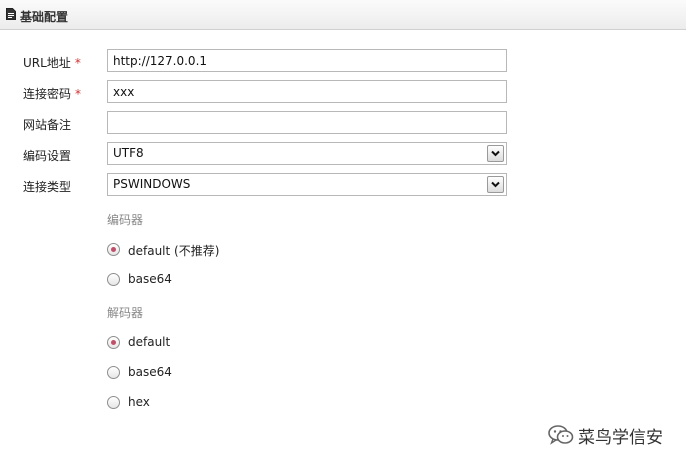 Image resolution: width=686 pixels, height=464 pixels. Describe the element at coordinates (11, 14) in the screenshot. I see `document-icon` at that location.